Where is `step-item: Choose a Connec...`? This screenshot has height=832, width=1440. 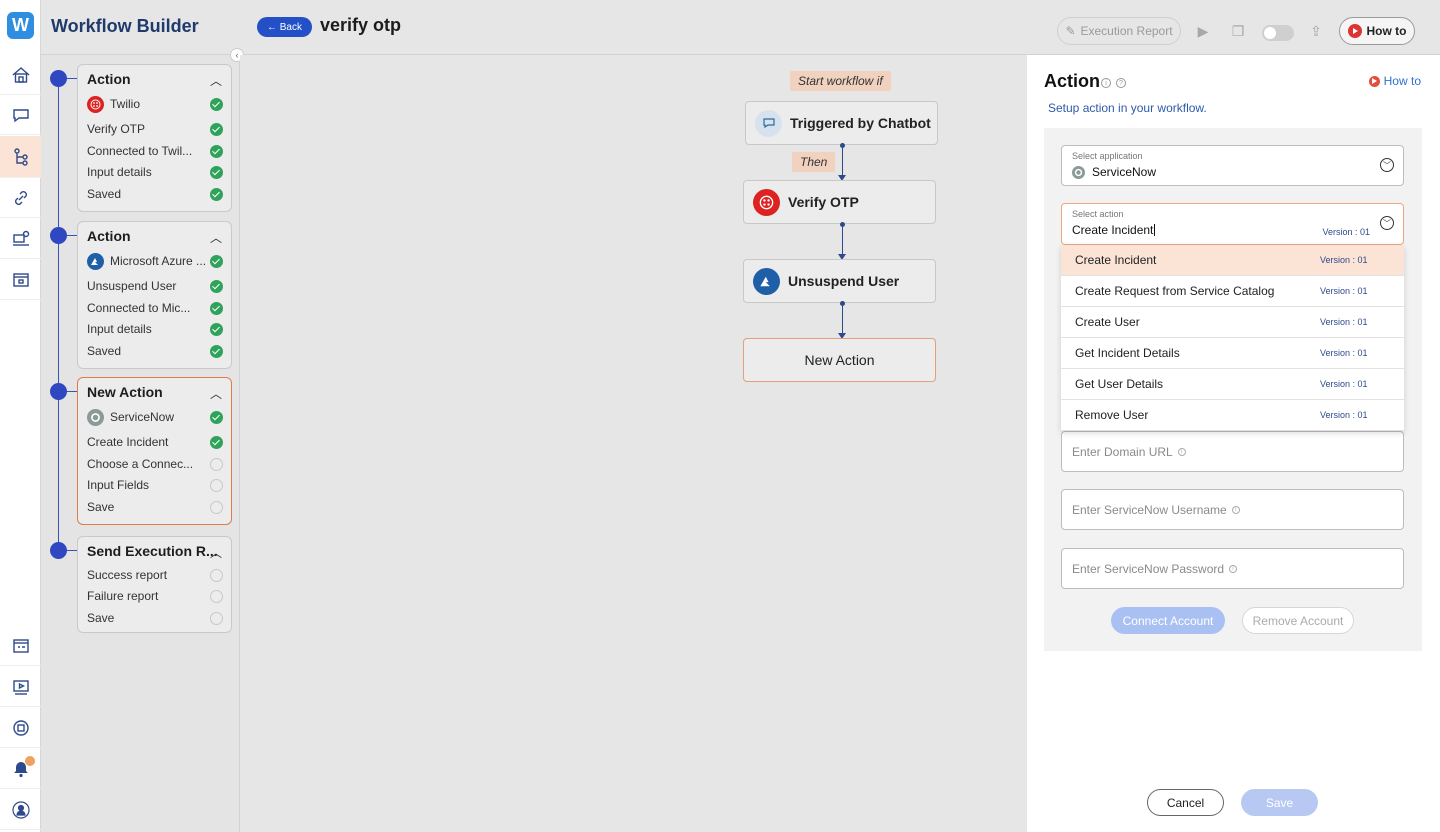 step-item: Choose a Connec... is located at coordinates (155, 464).